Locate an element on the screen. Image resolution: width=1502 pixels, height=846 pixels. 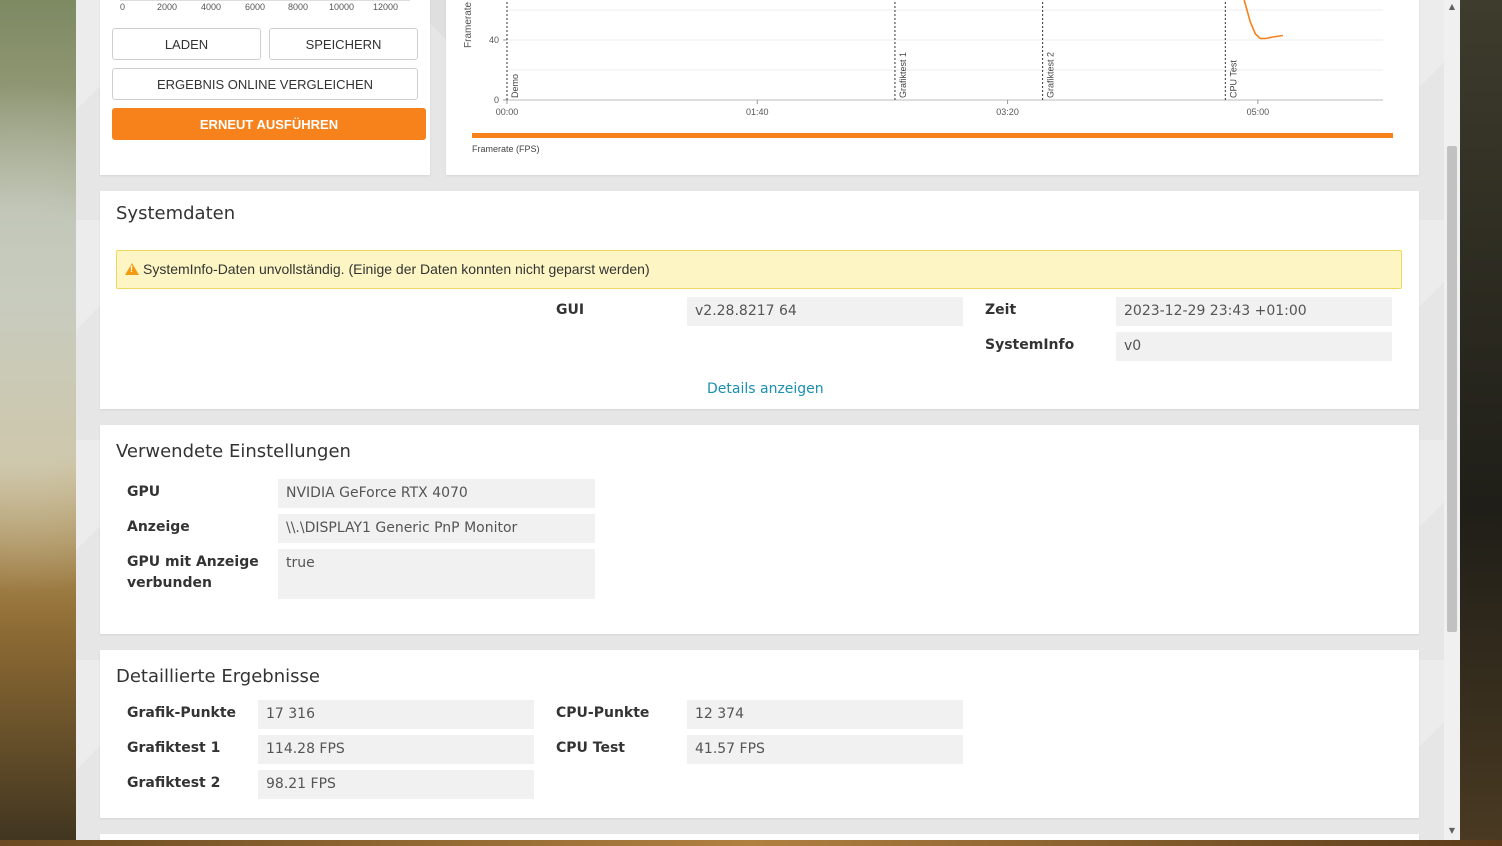
show-details-link: Details anzeigen is located at coordinates (765, 389).